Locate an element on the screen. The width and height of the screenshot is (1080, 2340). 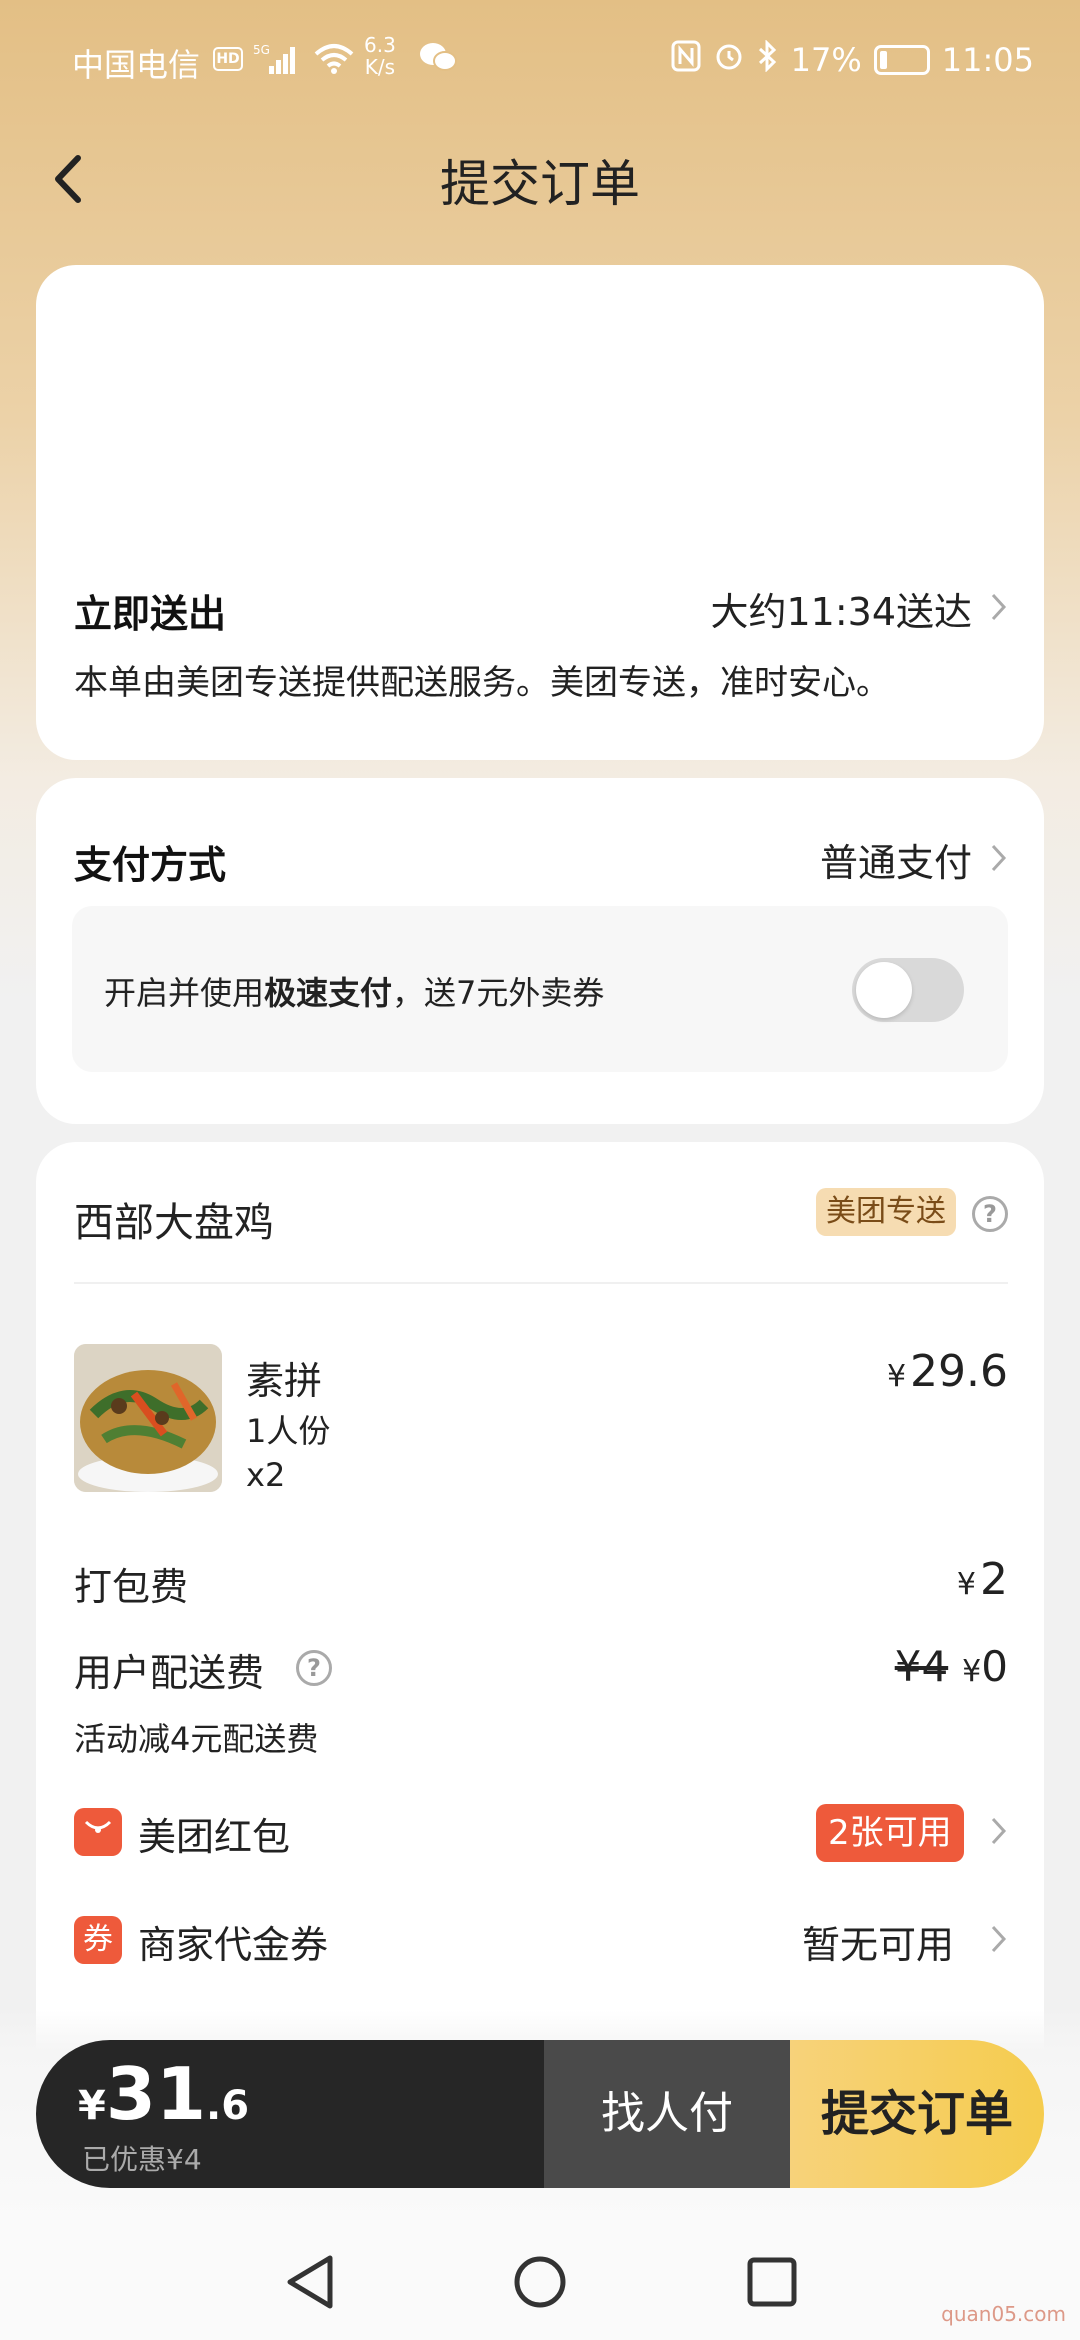
delivery-eta-row: 大约11:34送达 is located at coordinates (859, 608).